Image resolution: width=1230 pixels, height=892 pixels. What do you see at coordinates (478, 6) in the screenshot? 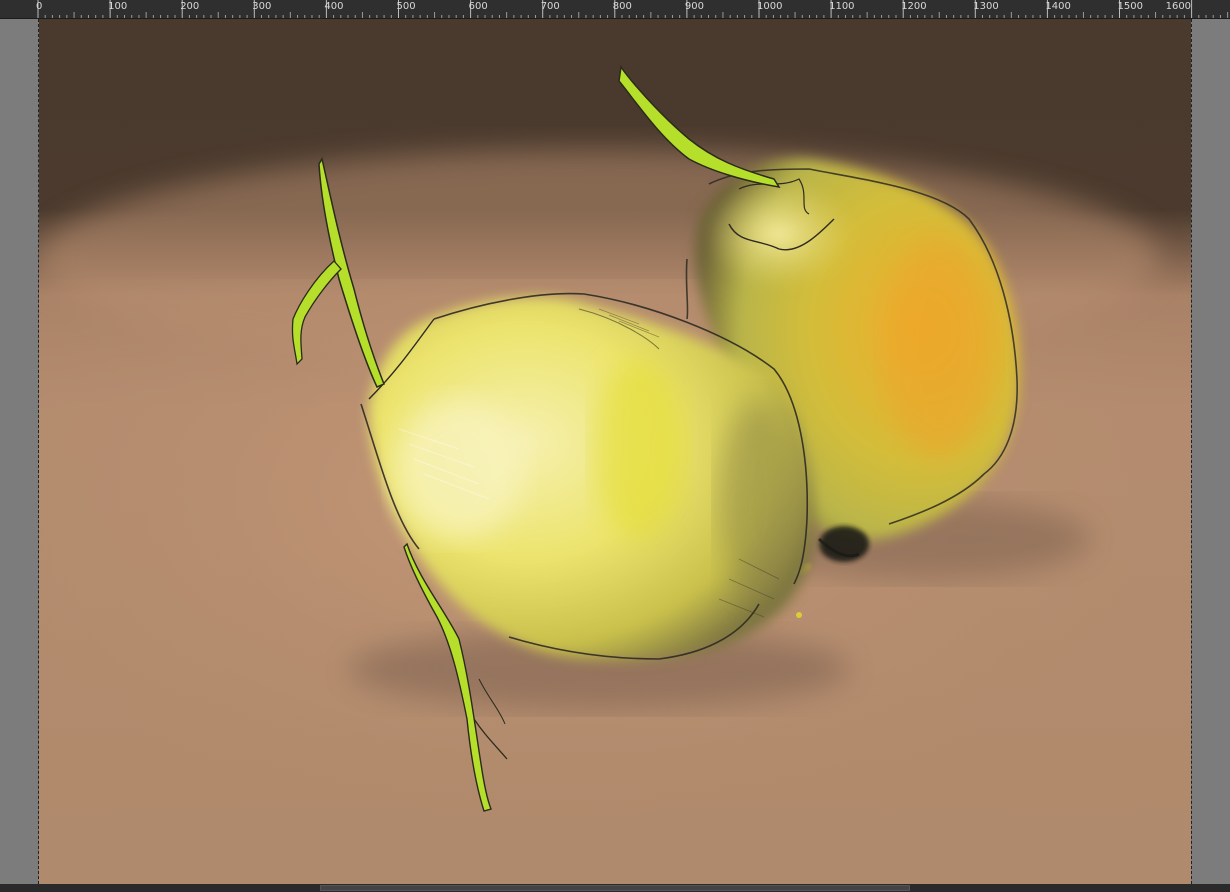
I see `ruler-label: 600` at bounding box center [478, 6].